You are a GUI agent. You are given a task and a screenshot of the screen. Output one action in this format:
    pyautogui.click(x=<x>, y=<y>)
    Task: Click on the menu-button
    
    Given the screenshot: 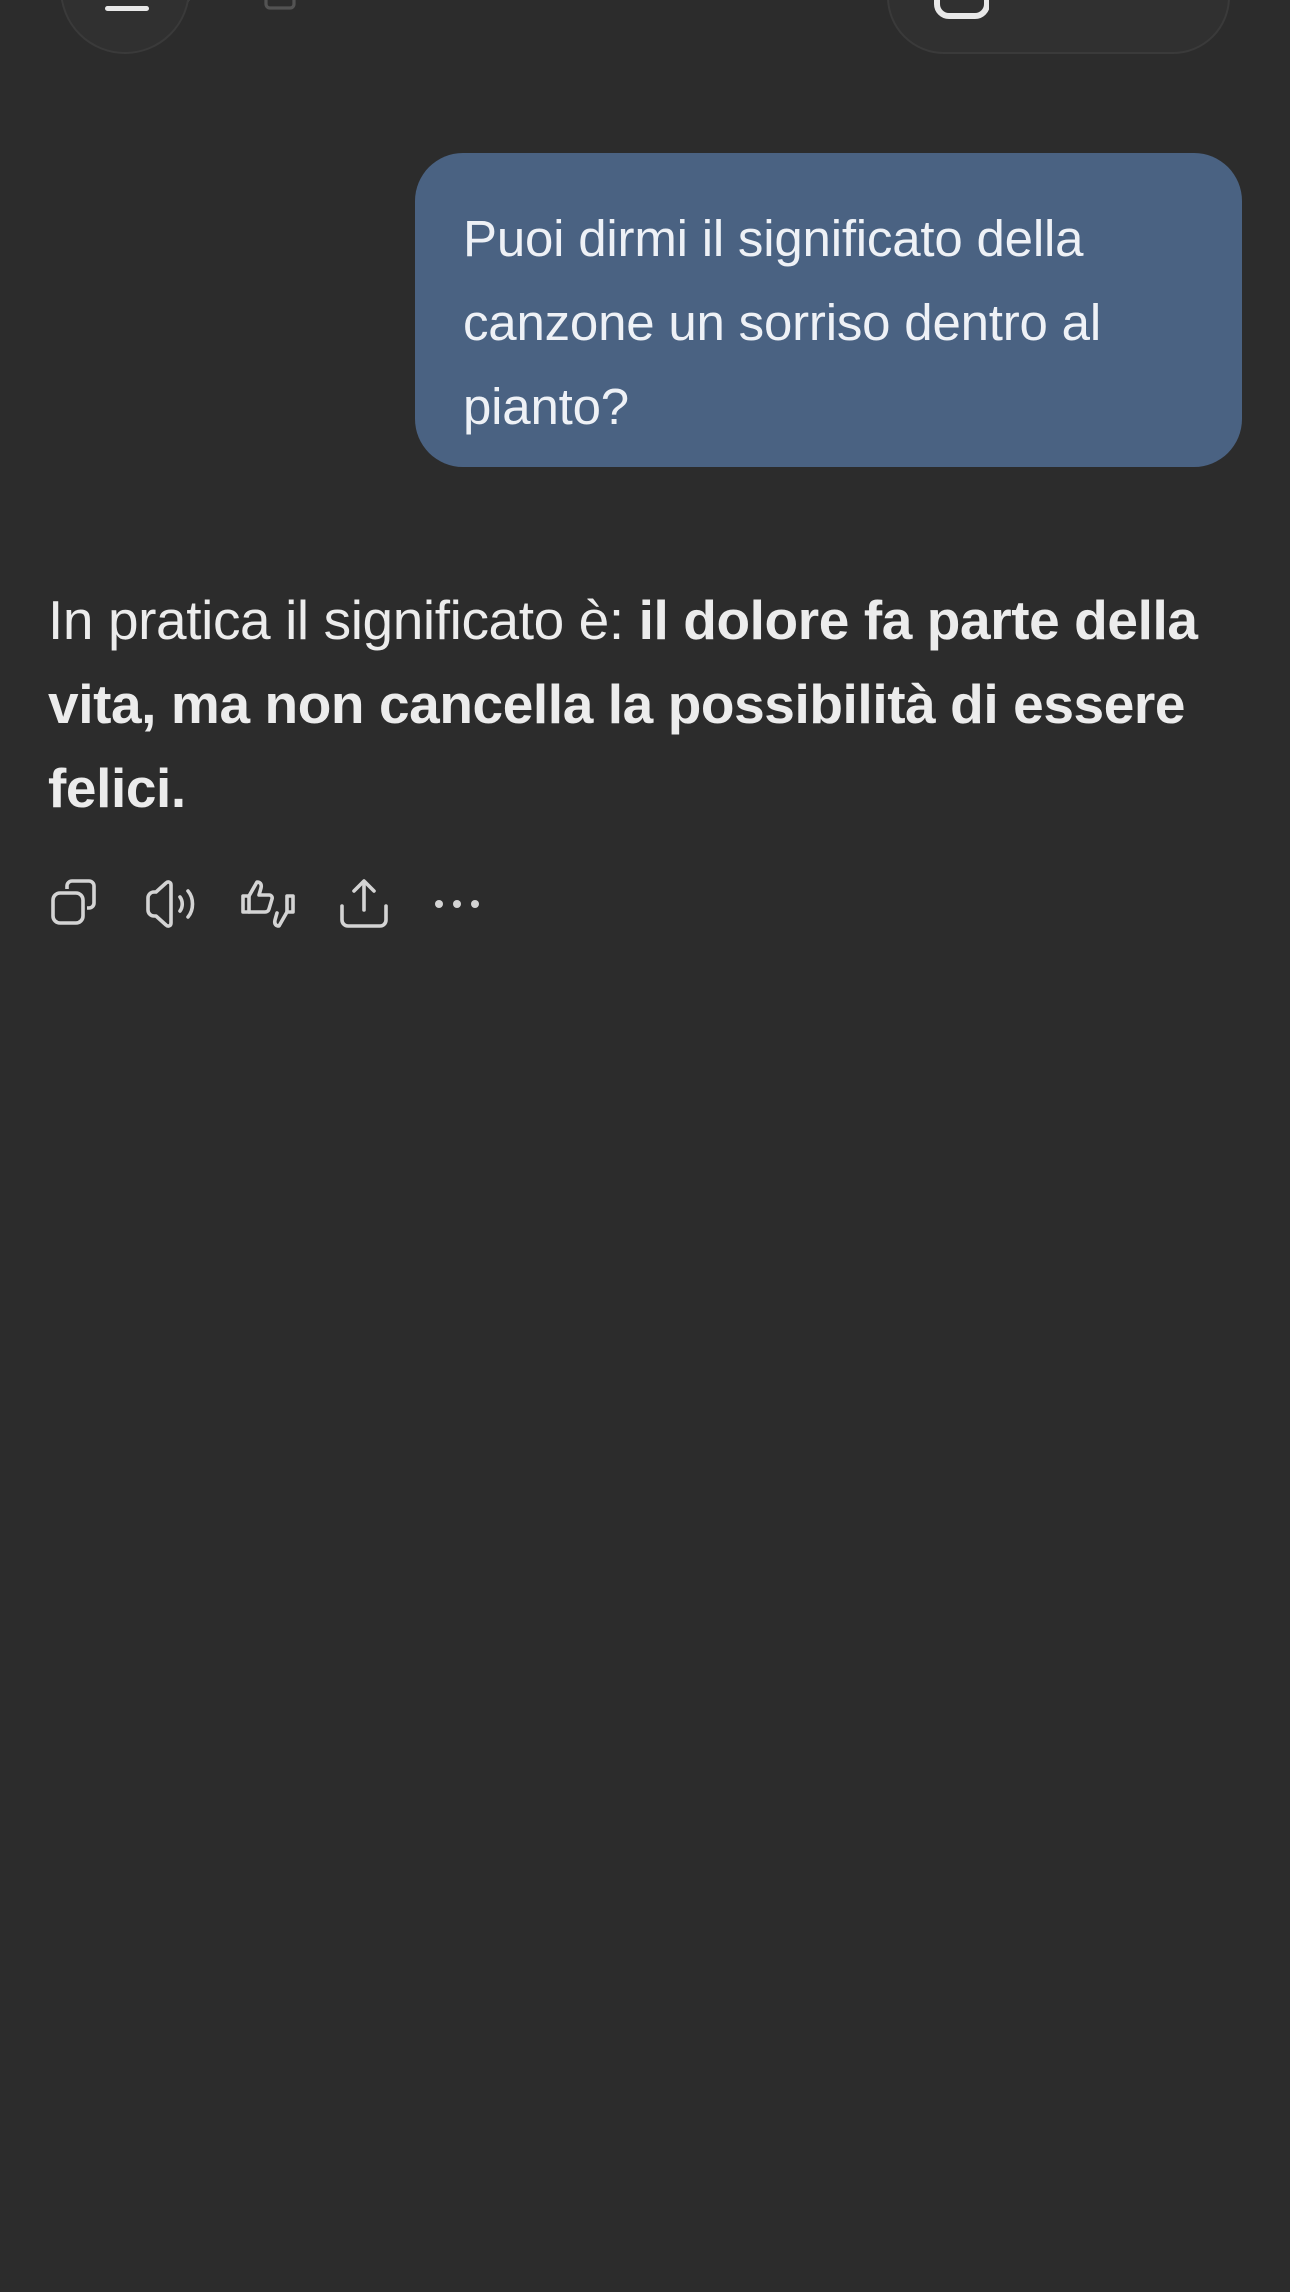 What is the action you would take?
    pyautogui.click(x=125, y=27)
    